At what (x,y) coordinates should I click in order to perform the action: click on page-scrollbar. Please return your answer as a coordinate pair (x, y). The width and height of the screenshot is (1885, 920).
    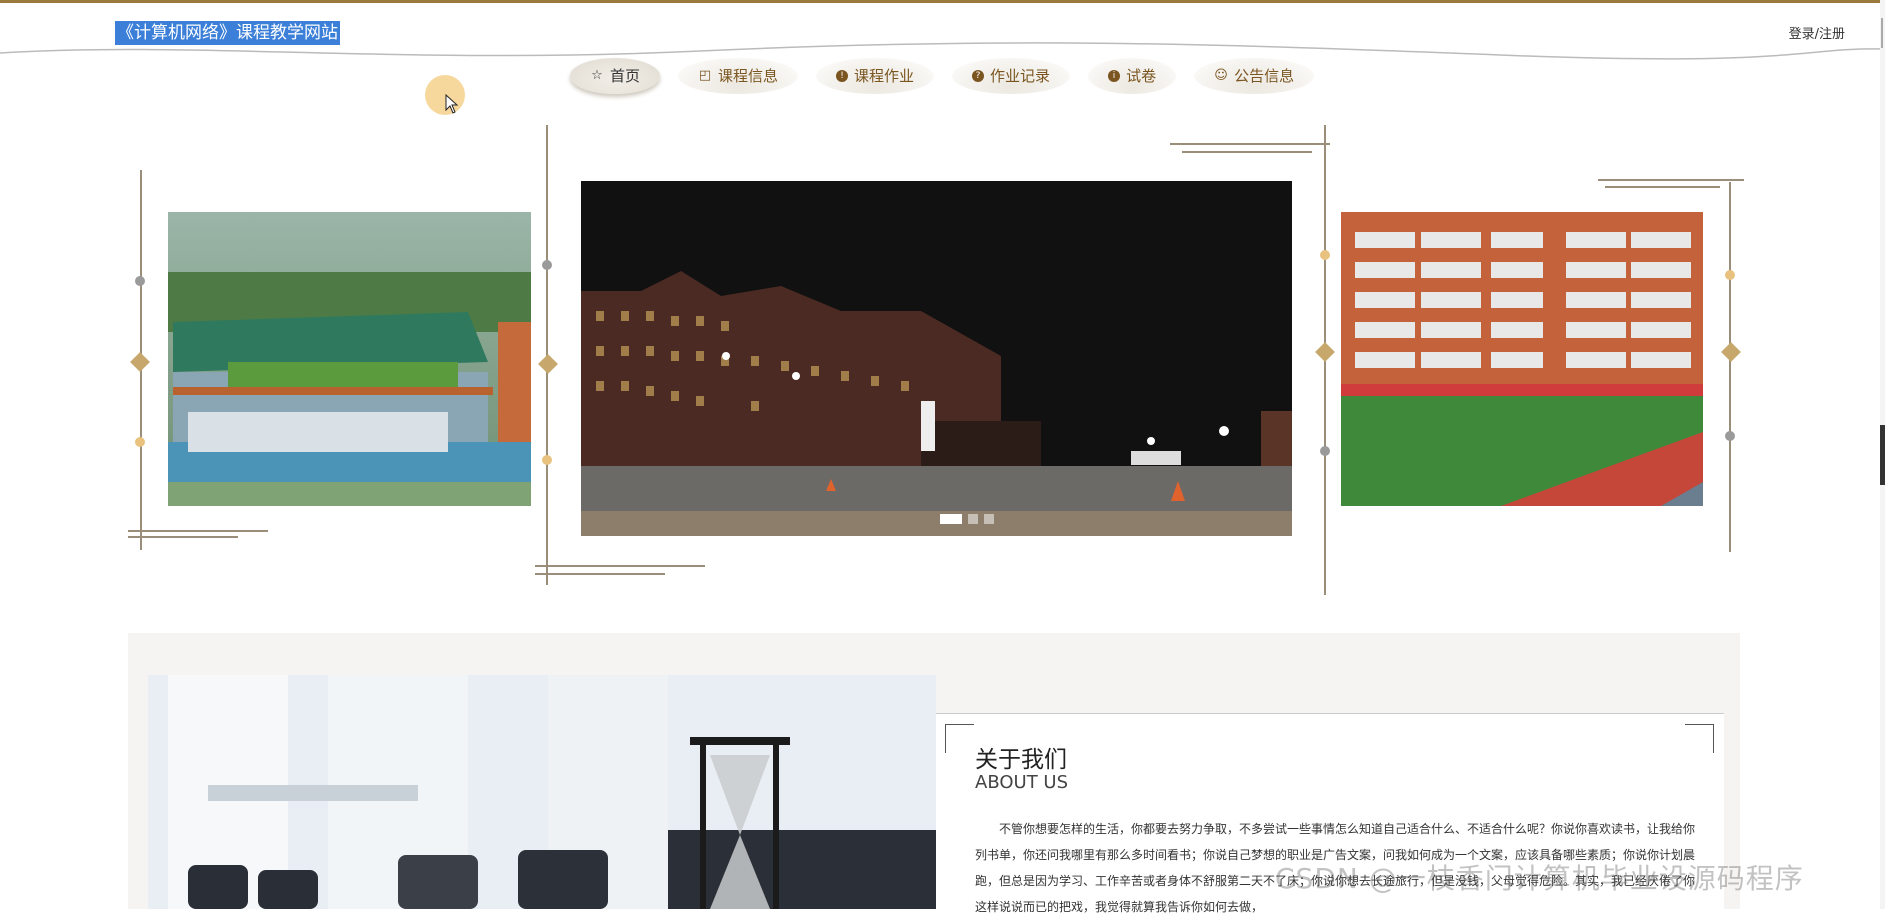
    Looking at the image, I should click on (1882, 454).